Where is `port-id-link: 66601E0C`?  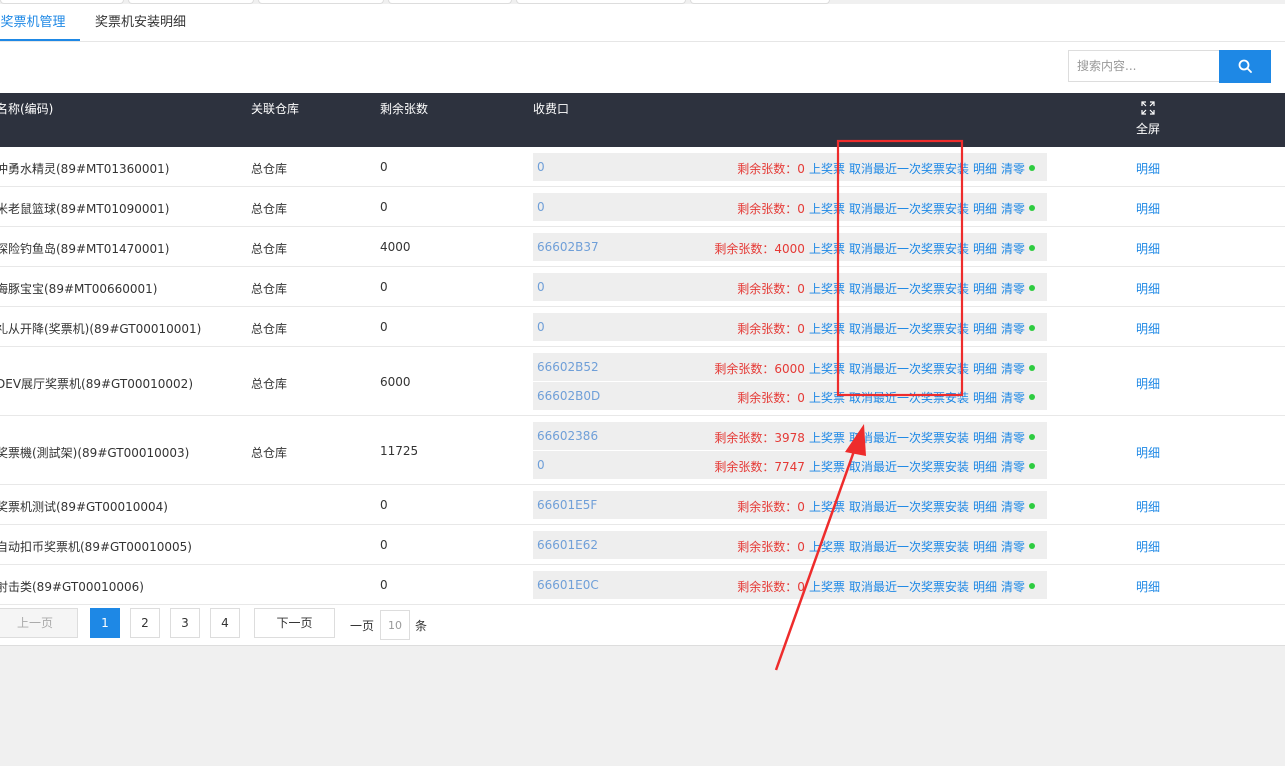 port-id-link: 66601E0C is located at coordinates (568, 585).